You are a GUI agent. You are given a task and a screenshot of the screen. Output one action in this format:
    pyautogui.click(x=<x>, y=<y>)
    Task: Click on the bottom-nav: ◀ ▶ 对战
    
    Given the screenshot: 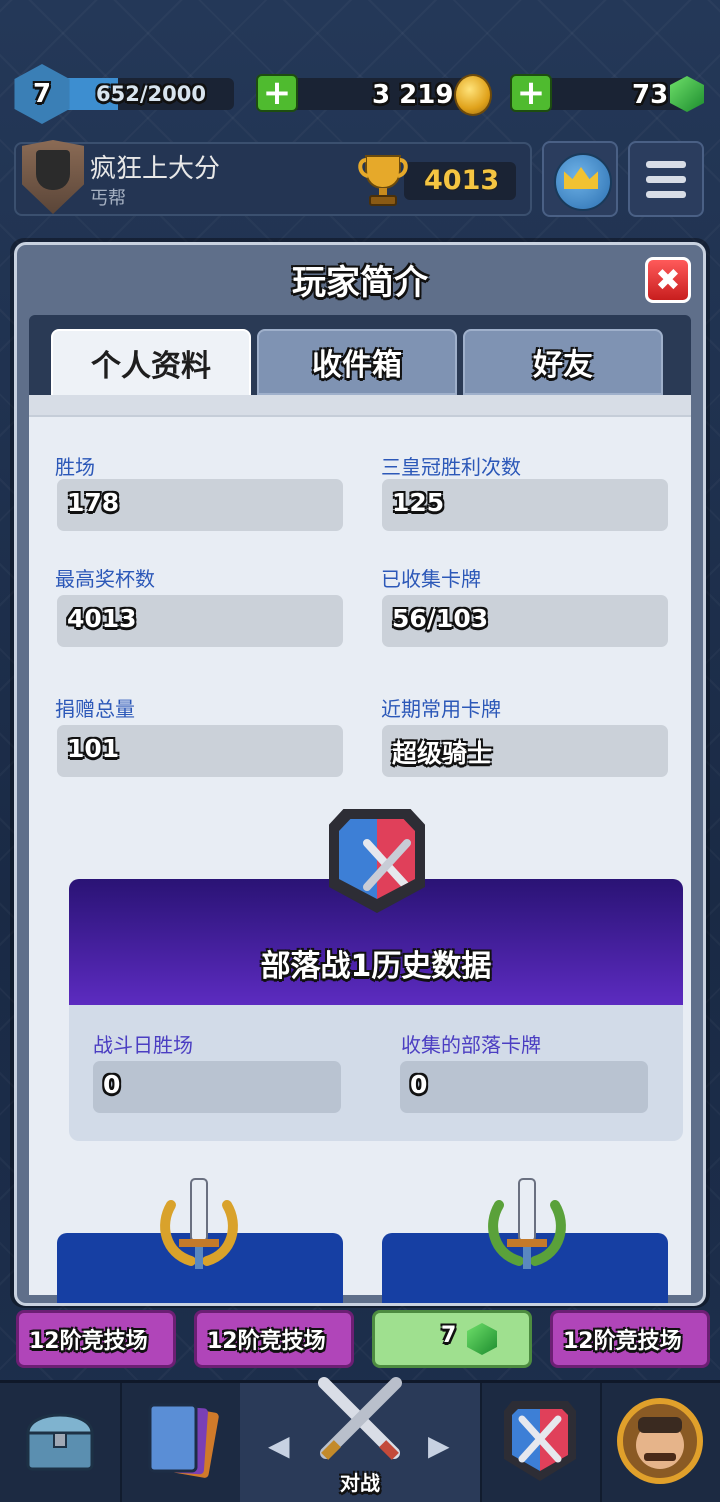 What is the action you would take?
    pyautogui.click(x=360, y=1439)
    